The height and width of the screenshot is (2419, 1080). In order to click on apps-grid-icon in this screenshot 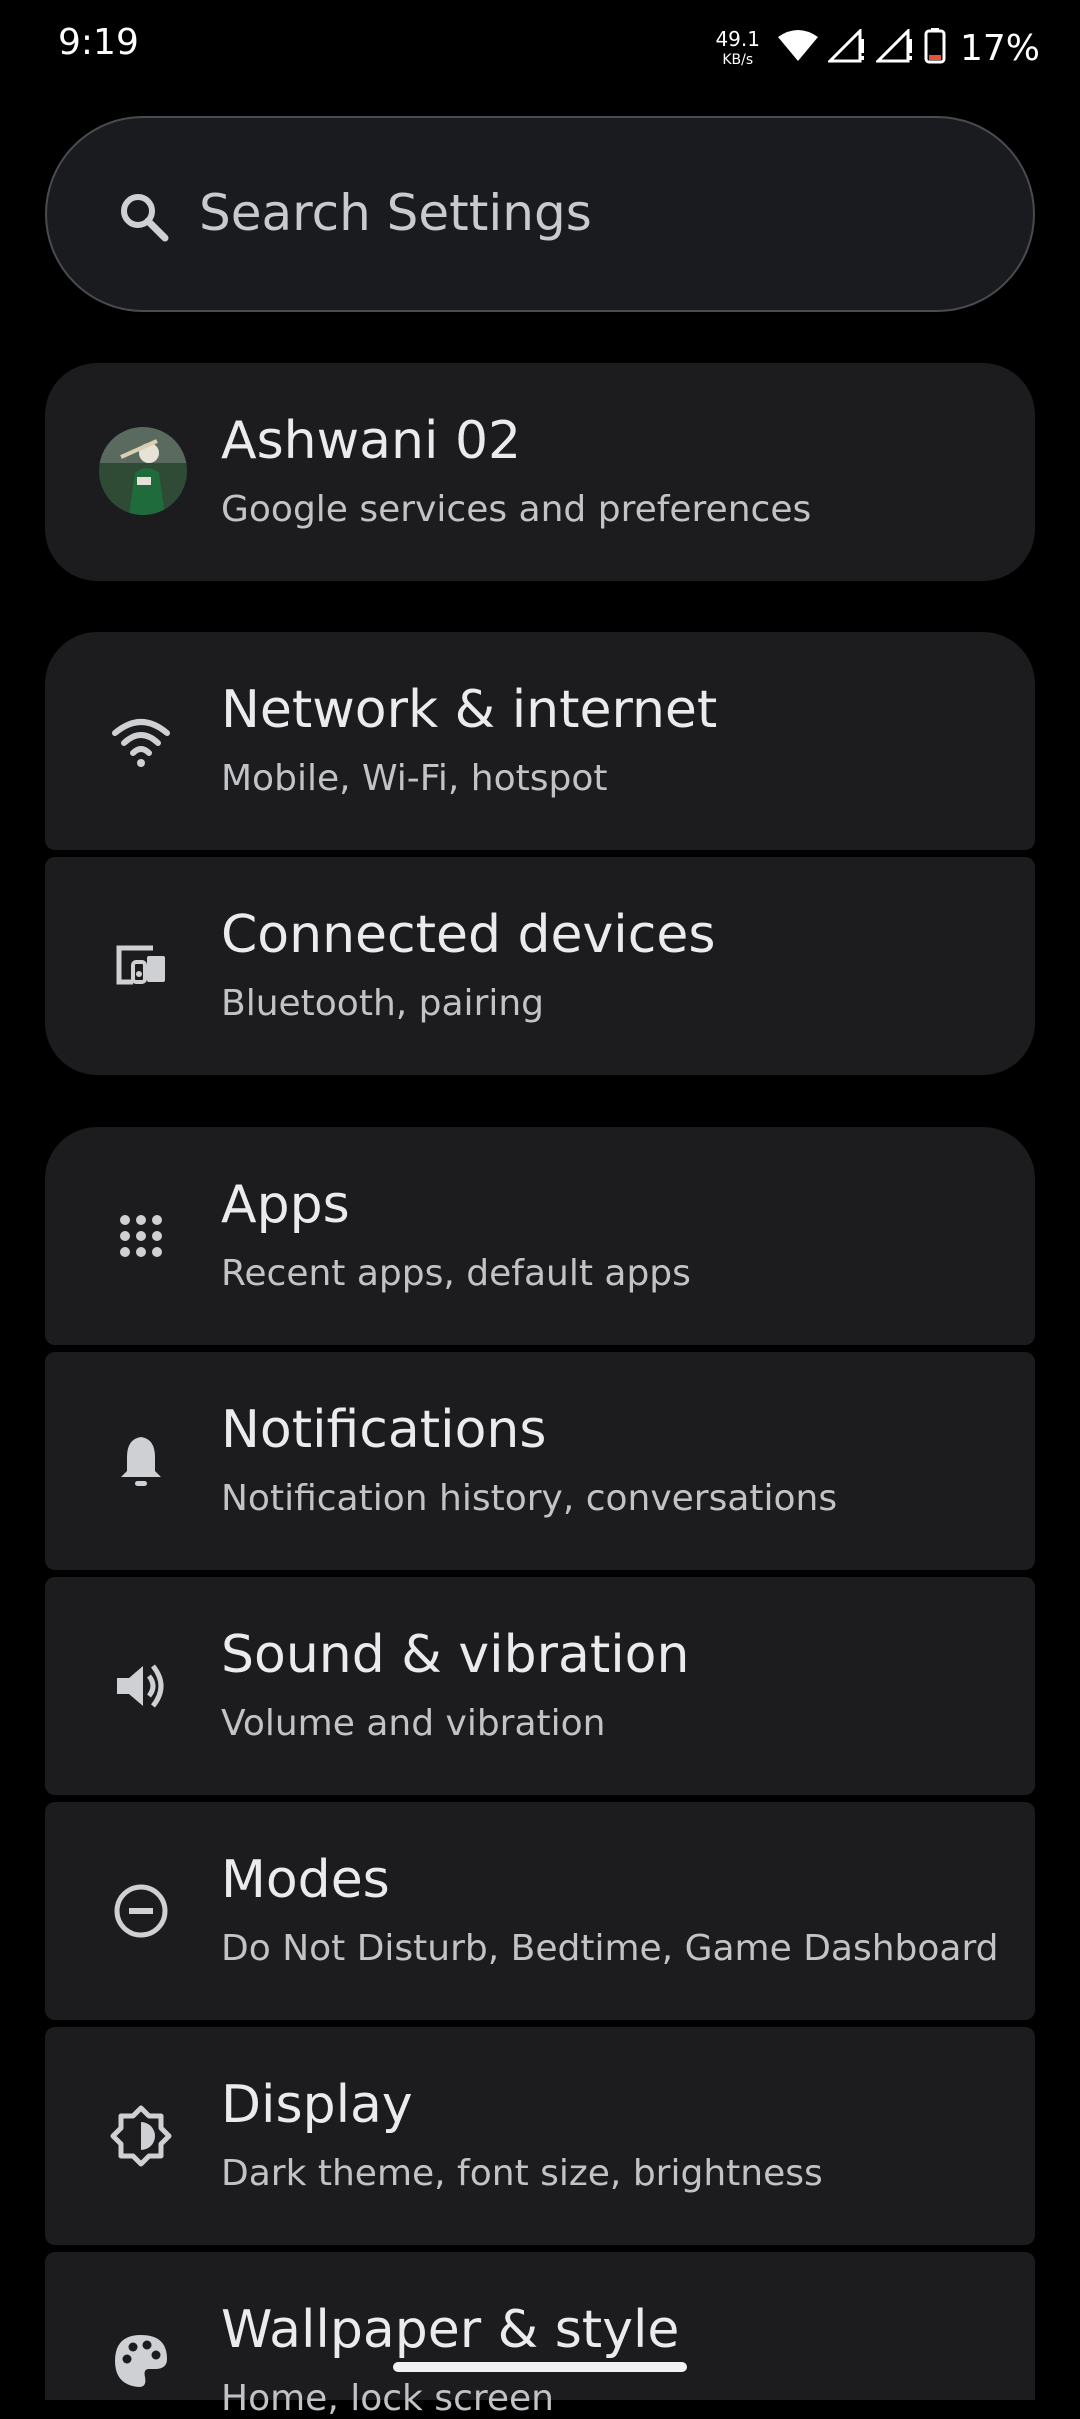, I will do `click(141, 1236)`.